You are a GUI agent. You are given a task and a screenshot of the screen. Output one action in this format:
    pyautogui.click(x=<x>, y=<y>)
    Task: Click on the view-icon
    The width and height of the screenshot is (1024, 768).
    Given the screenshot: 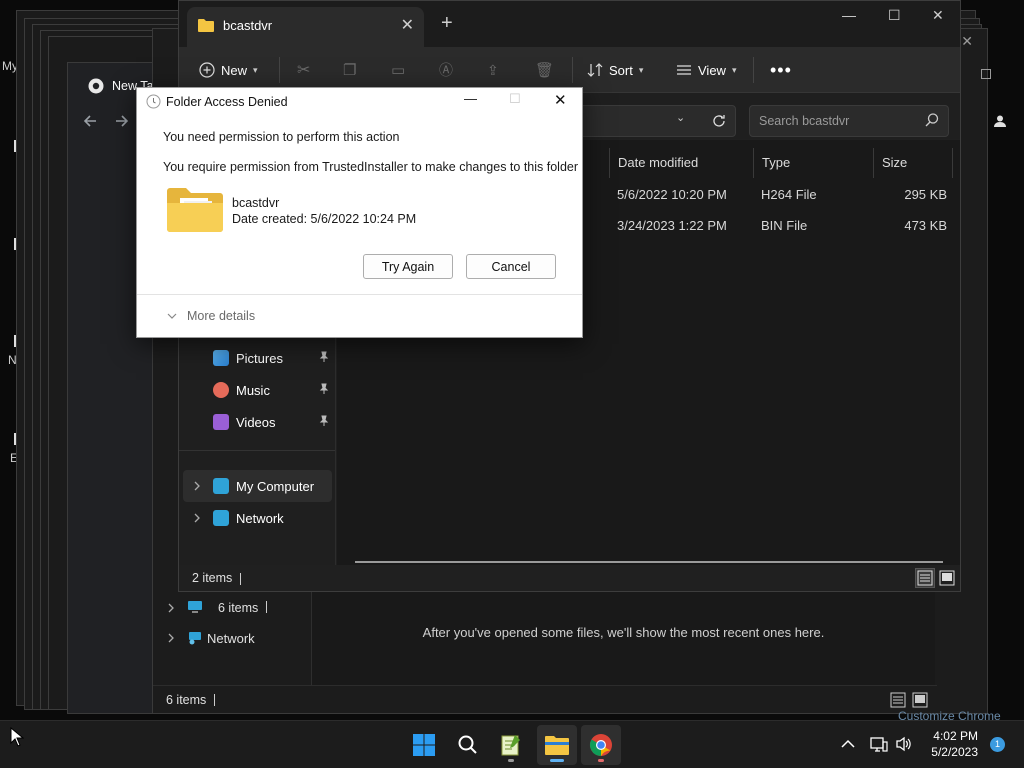 What is the action you would take?
    pyautogui.click(x=684, y=70)
    